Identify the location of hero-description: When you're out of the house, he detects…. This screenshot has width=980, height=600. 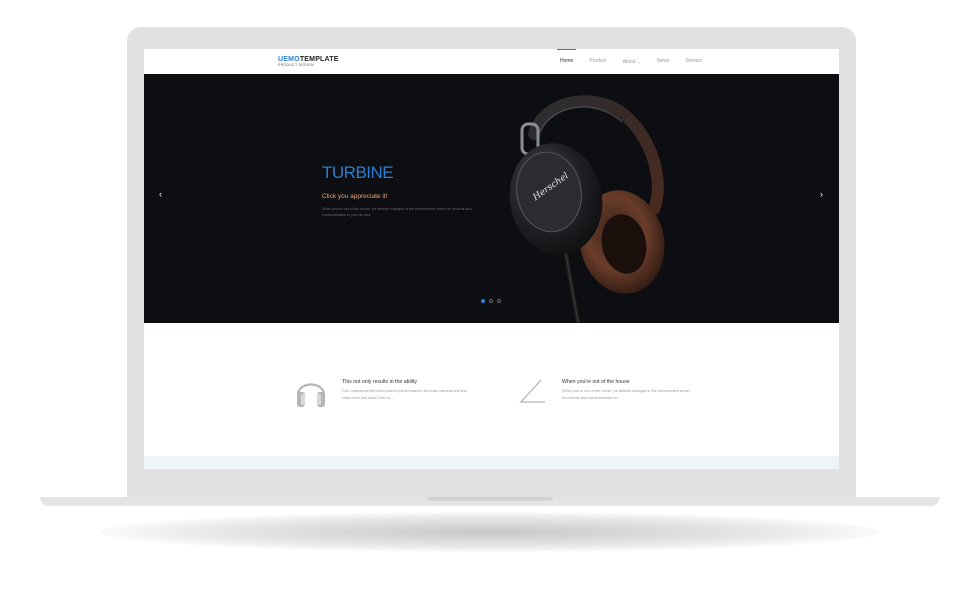
(397, 212).